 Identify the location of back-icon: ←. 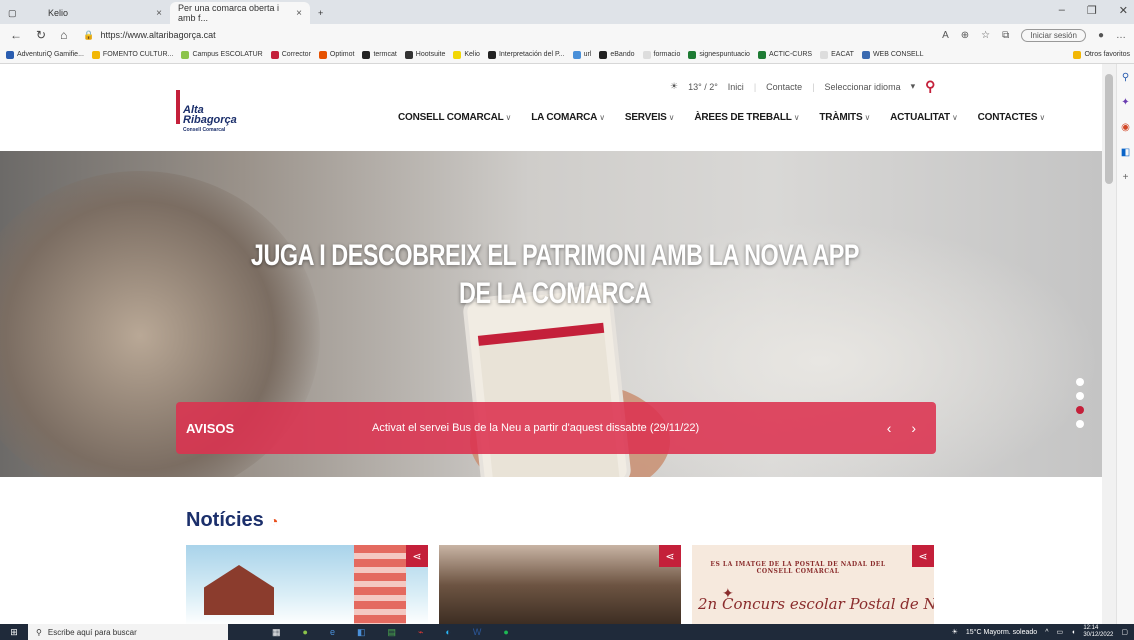
(16, 35).